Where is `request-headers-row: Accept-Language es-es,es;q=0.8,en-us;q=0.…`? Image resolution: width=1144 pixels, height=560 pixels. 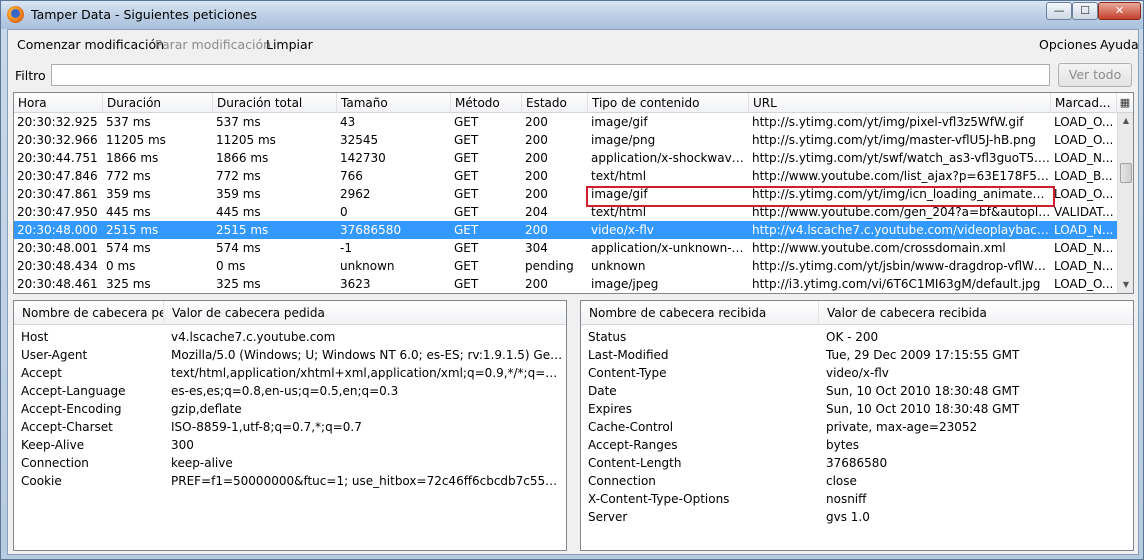 request-headers-row: Accept-Language es-es,es;q=0.8,en-us;q=0.… is located at coordinates (290, 391).